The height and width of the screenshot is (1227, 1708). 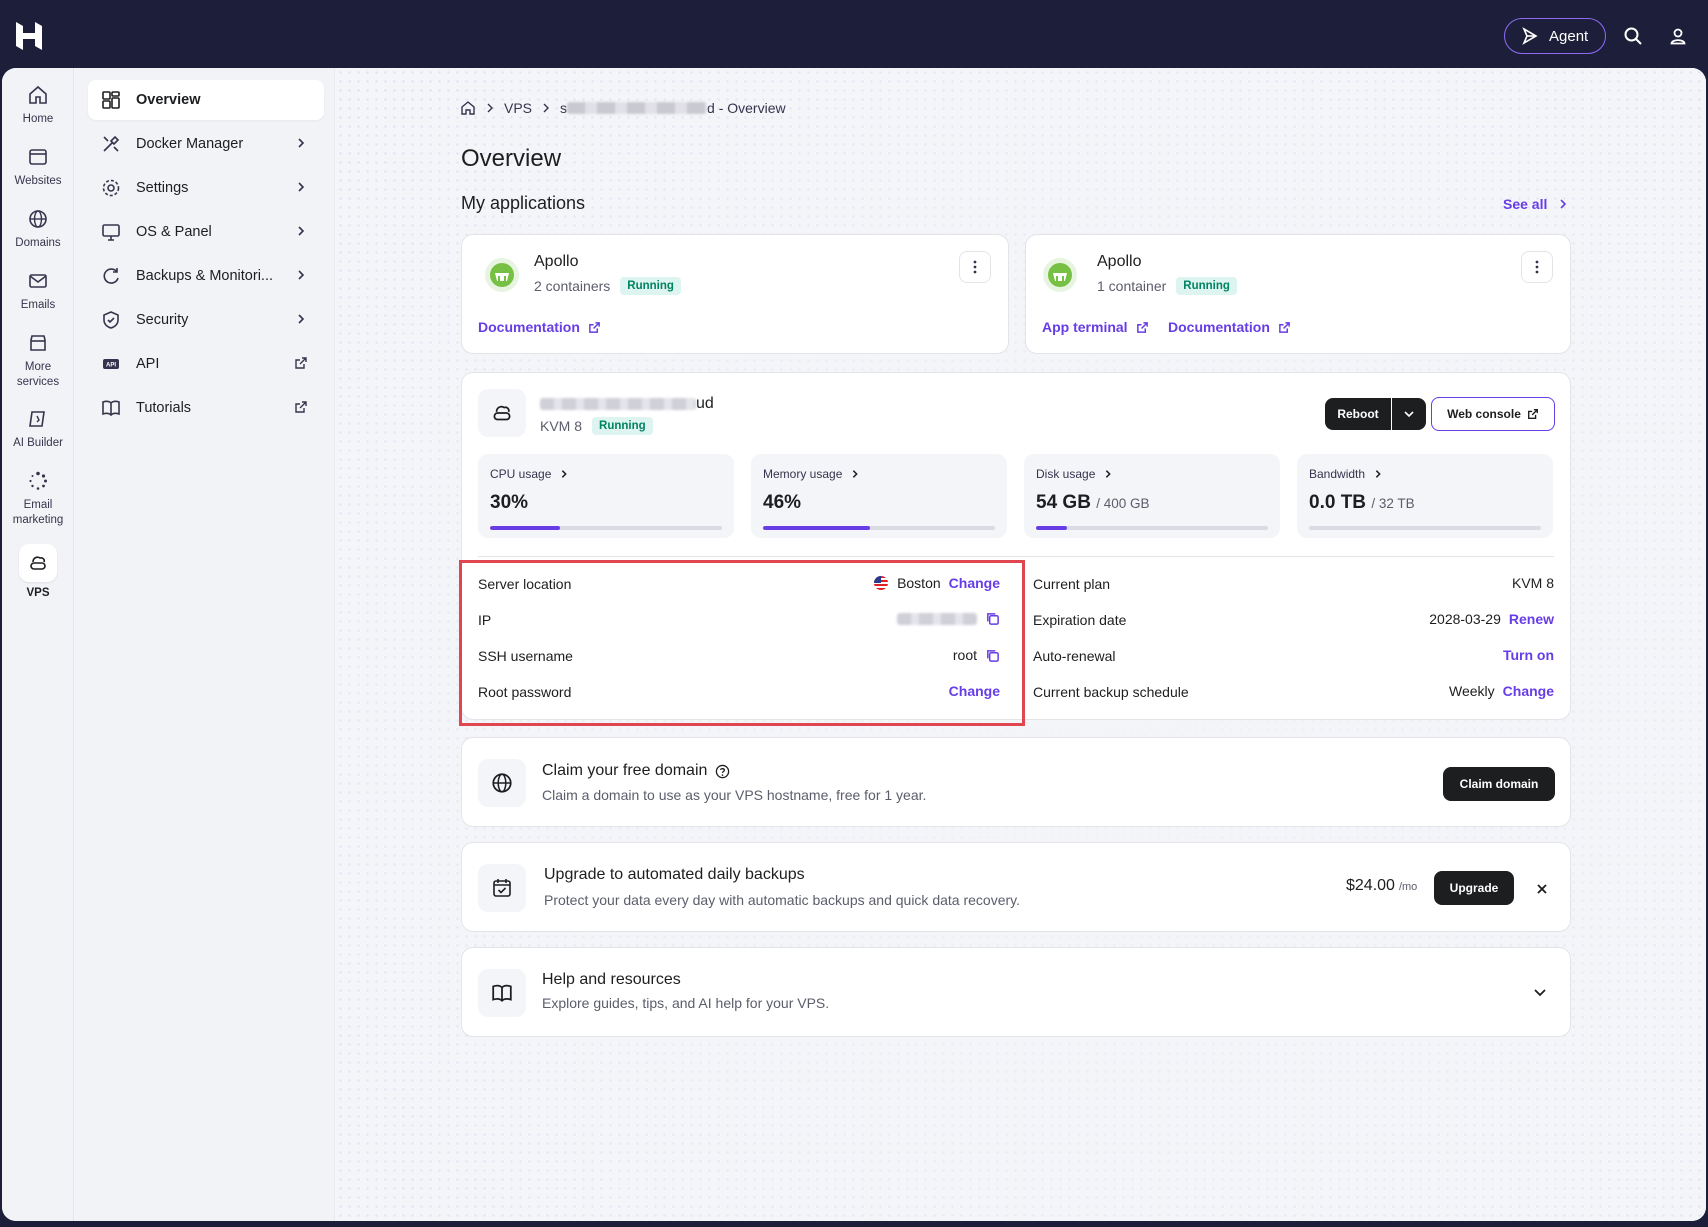 I want to click on subnav-item-security: Security, so click(x=206, y=320).